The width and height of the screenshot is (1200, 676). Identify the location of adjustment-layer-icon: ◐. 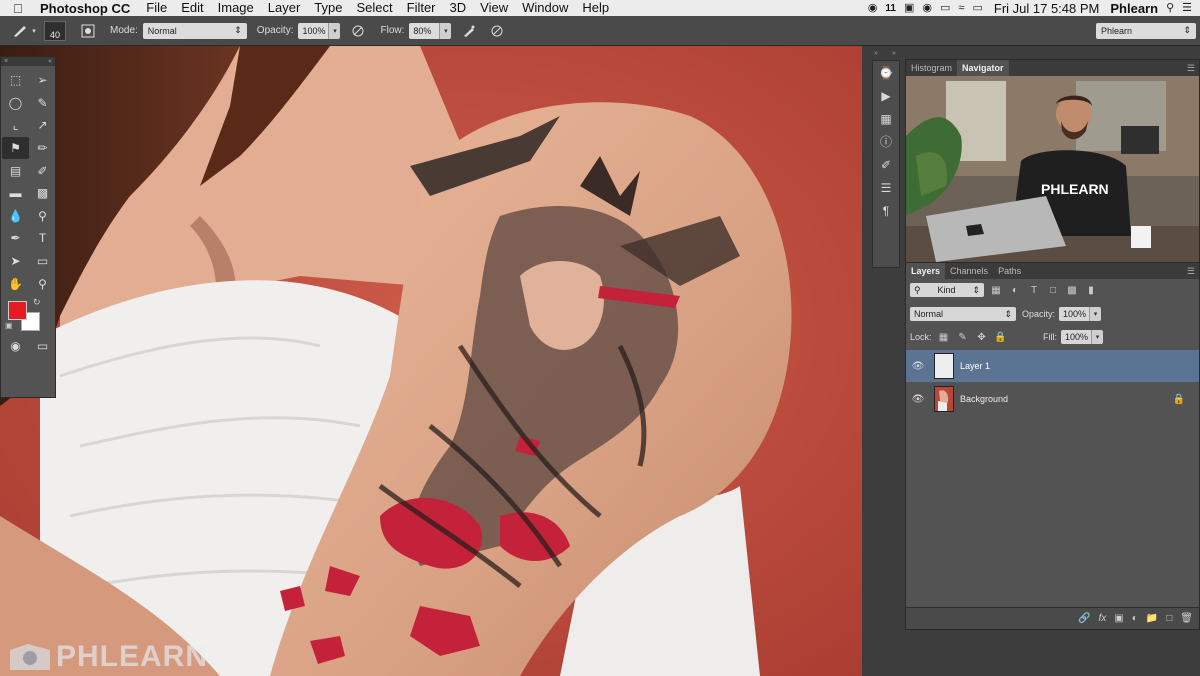
(1135, 618).